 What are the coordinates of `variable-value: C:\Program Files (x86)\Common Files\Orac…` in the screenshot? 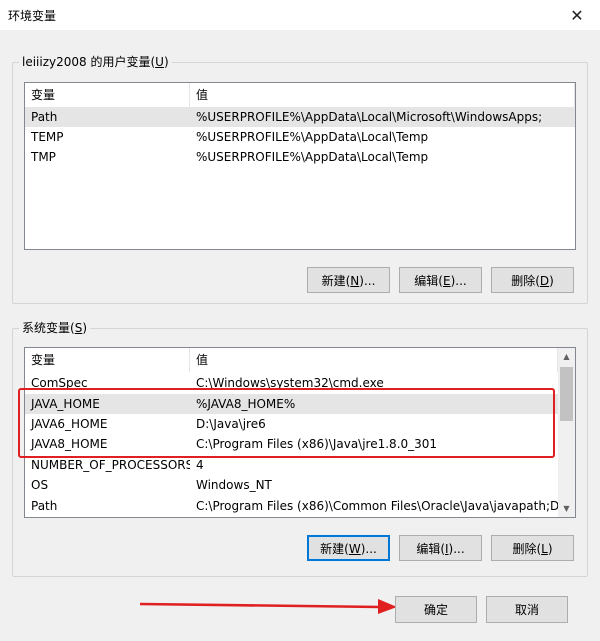 It's located at (377, 506).